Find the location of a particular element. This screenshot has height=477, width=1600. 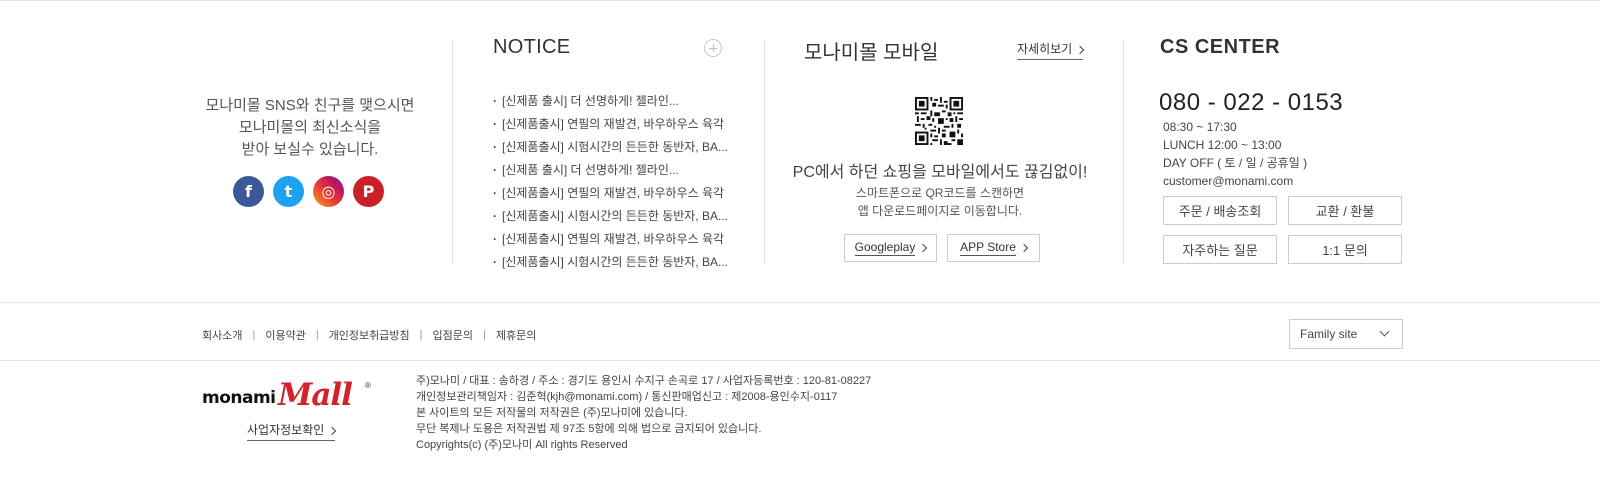

family-site-select: Family site is located at coordinates (1346, 334).